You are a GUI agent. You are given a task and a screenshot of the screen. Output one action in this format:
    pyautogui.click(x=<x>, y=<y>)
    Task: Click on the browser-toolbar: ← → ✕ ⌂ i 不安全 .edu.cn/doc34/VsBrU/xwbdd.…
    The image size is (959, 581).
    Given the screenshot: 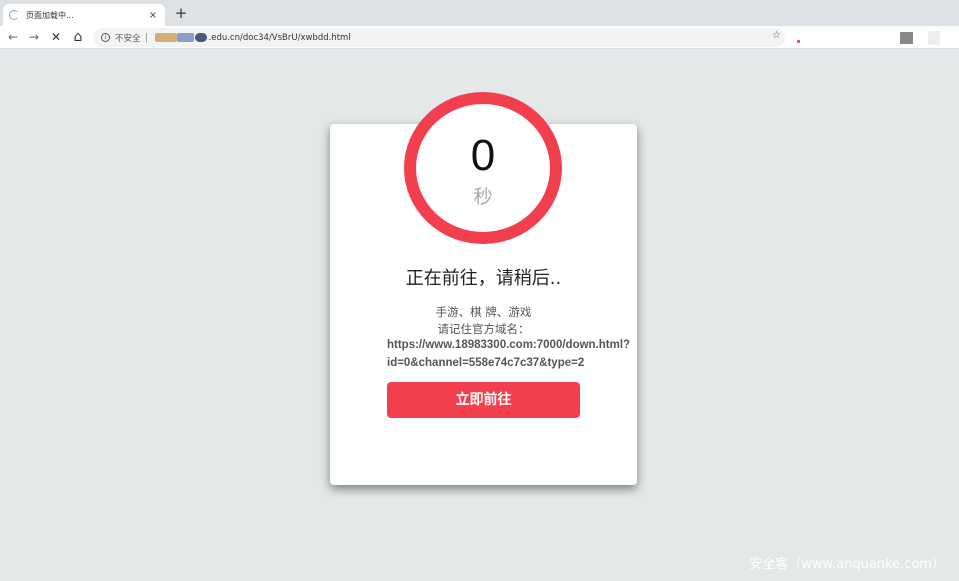 What is the action you would take?
    pyautogui.click(x=479, y=37)
    